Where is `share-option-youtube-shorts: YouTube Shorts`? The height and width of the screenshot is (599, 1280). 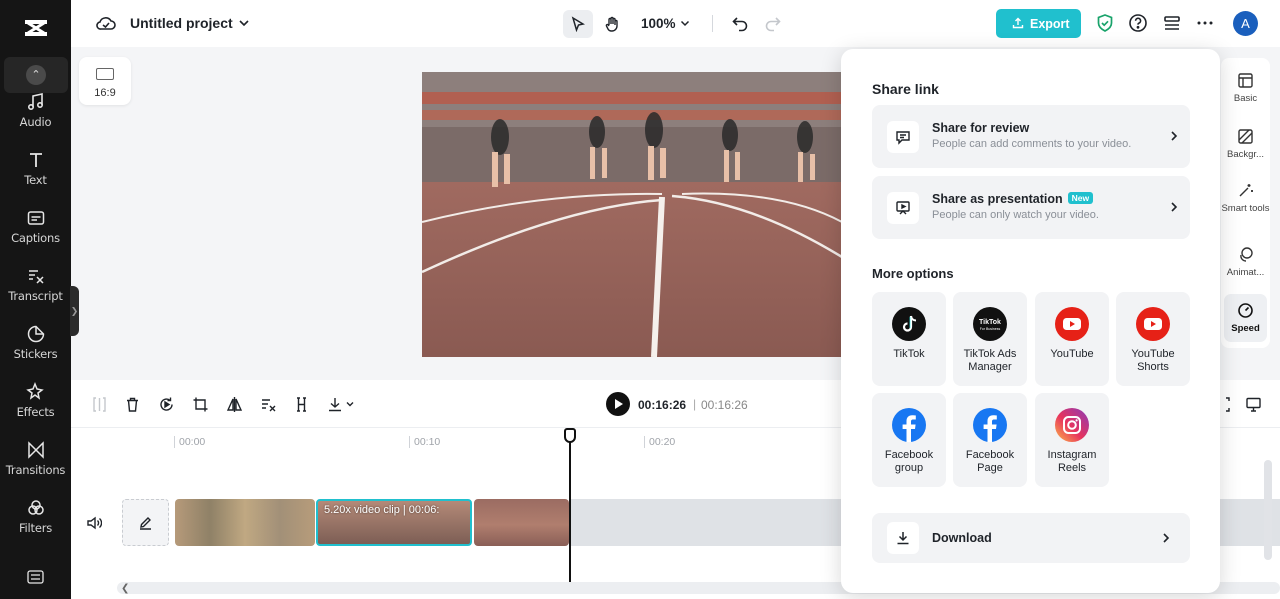 share-option-youtube-shorts: YouTube Shorts is located at coordinates (1153, 339).